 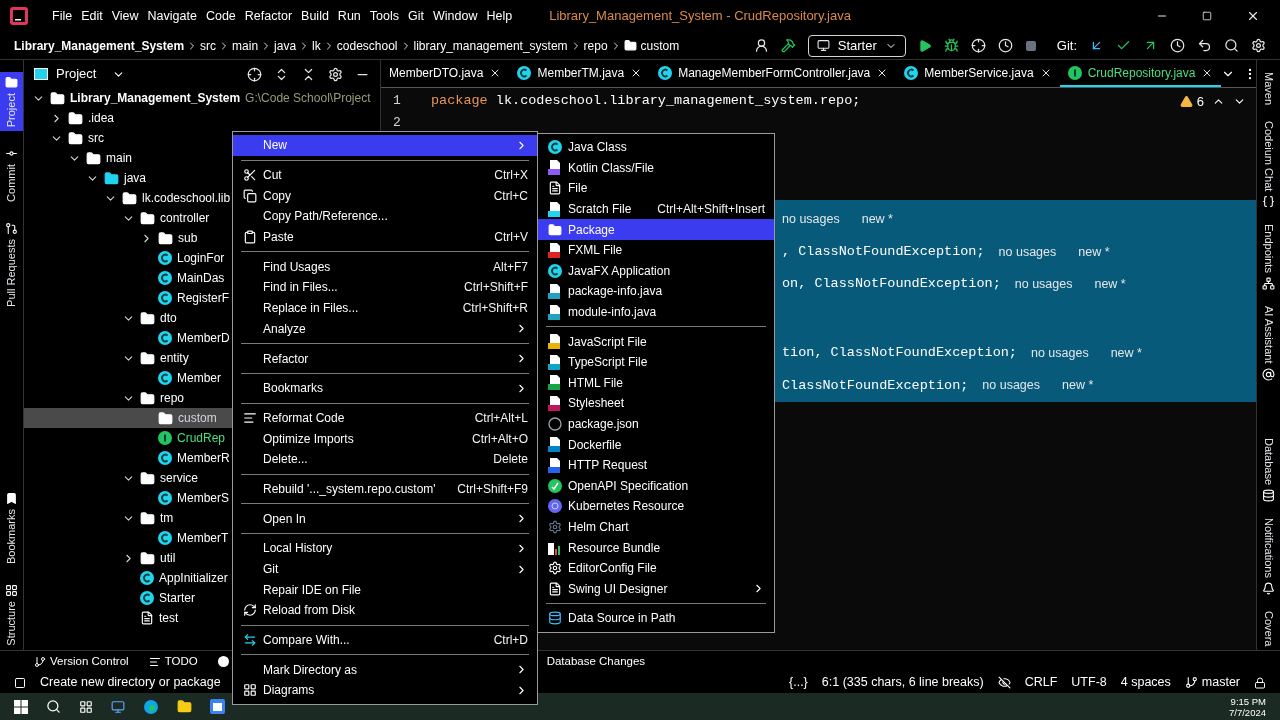 What do you see at coordinates (385, 329) in the screenshot?
I see `menu-item: Analyze` at bounding box center [385, 329].